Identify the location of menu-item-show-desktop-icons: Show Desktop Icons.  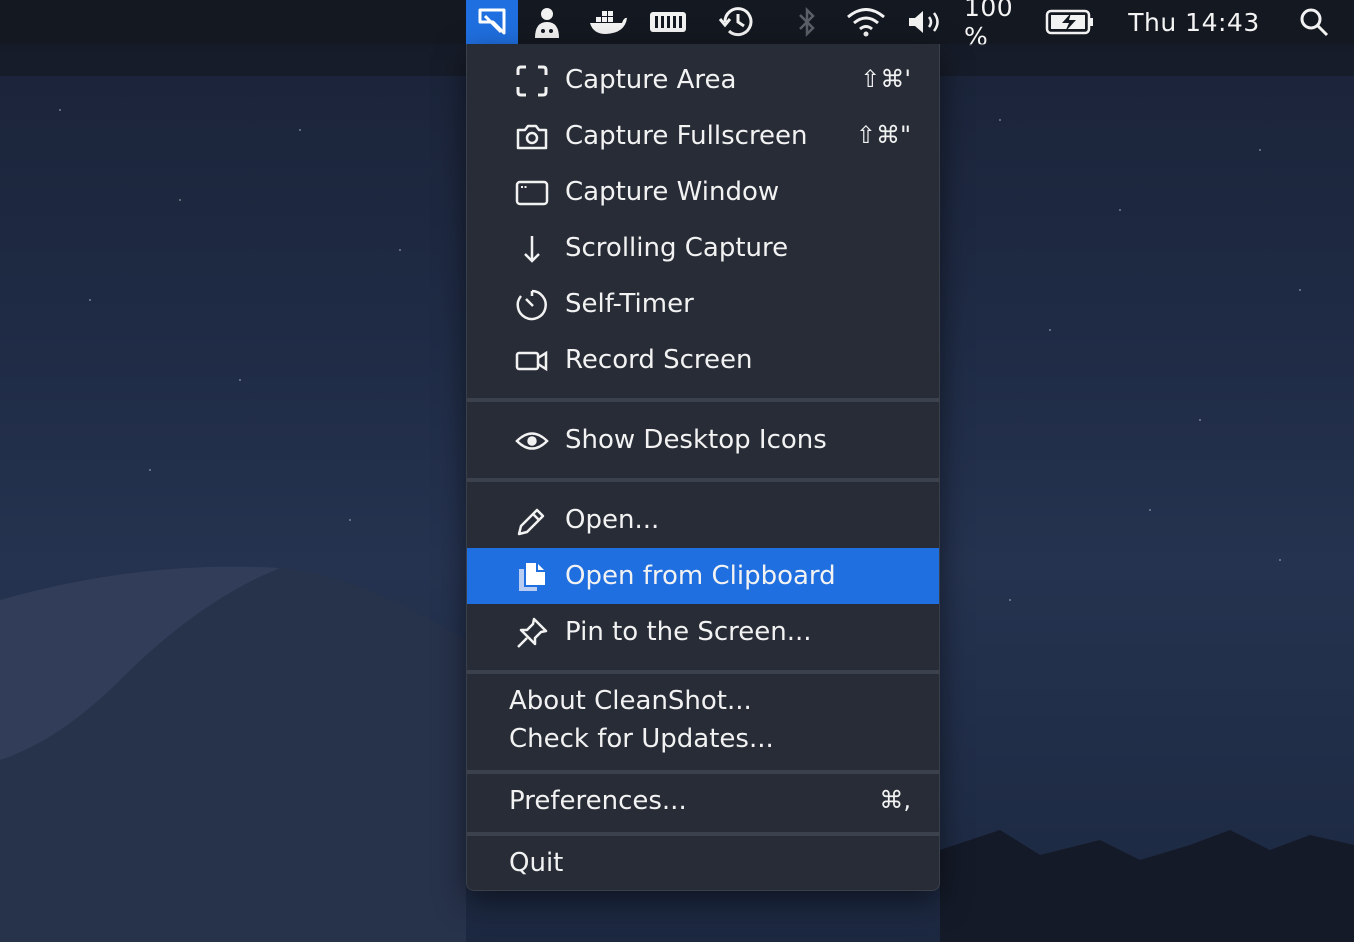
(703, 440).